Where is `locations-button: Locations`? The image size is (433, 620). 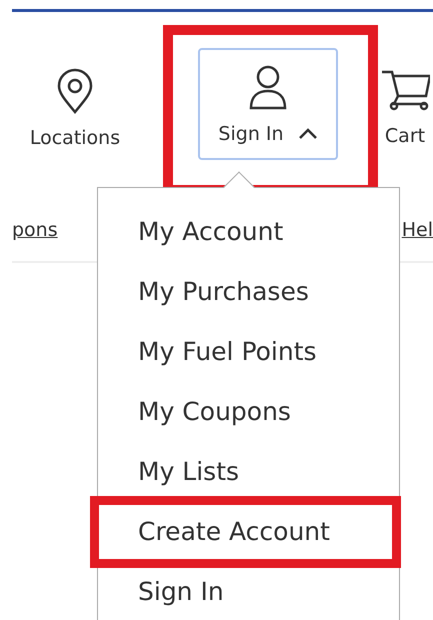
locations-button: Locations is located at coordinates (75, 103).